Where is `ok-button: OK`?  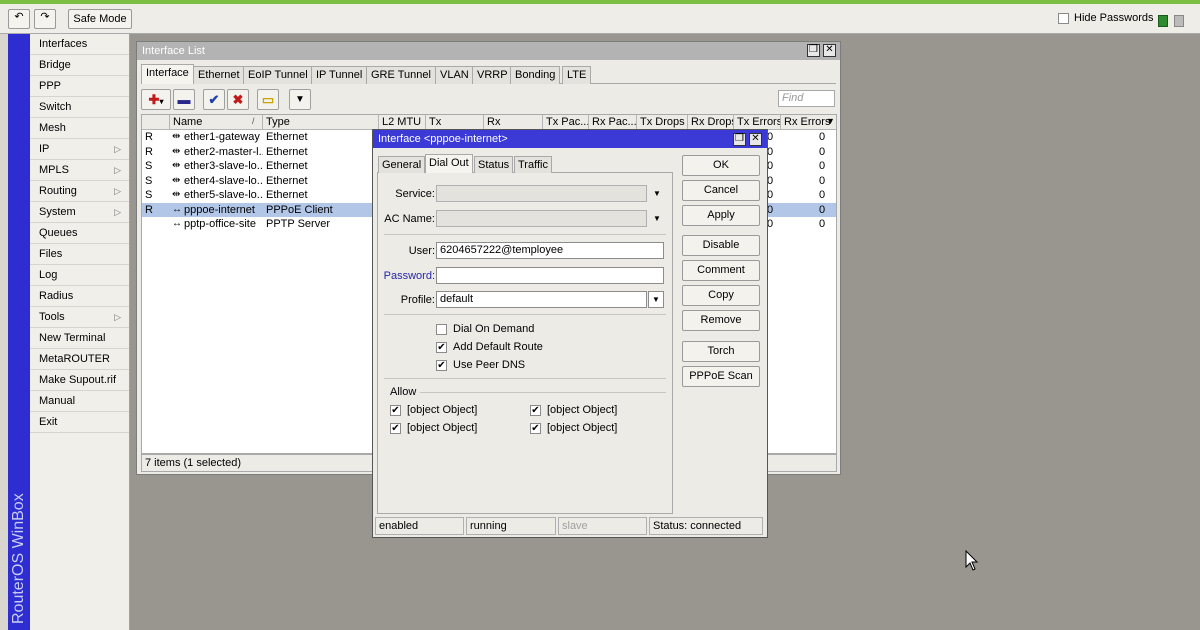 ok-button: OK is located at coordinates (721, 165).